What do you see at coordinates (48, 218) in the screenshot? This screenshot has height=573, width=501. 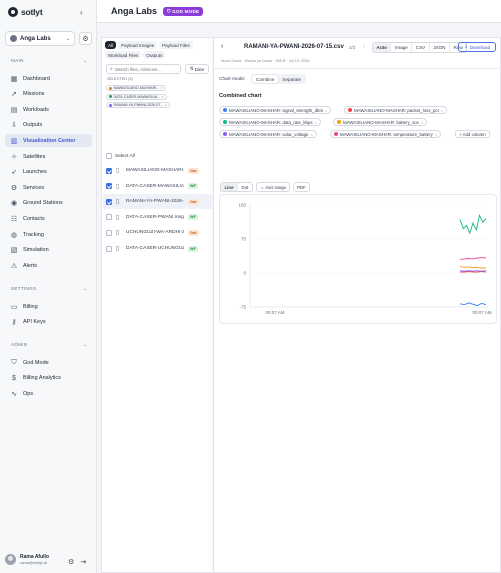 I see `sidebar-item-contacts: ☷ Contacts` at bounding box center [48, 218].